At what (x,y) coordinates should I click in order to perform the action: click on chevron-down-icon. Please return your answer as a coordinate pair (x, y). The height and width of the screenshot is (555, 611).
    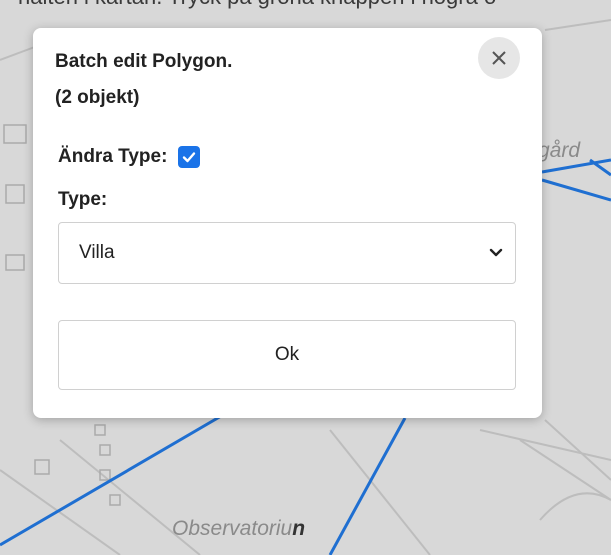
    Looking at the image, I should click on (496, 252).